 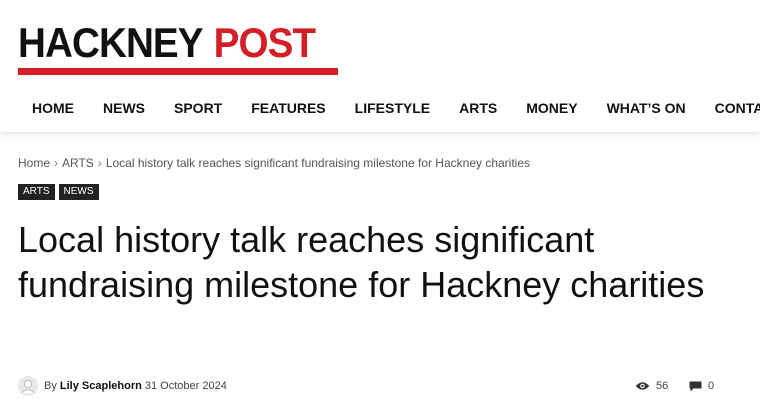 What do you see at coordinates (34, 163) in the screenshot?
I see `breadcrumb-home: Home` at bounding box center [34, 163].